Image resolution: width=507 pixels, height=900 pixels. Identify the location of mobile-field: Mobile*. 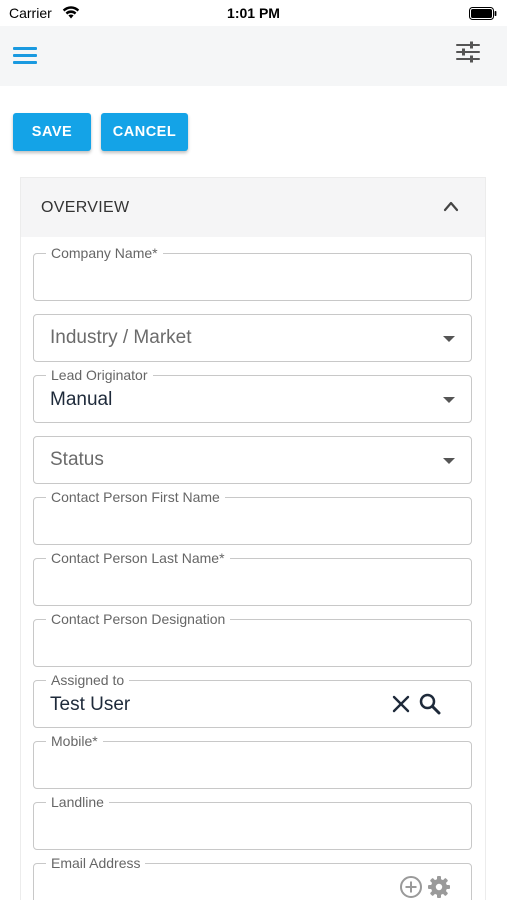
(252, 761).